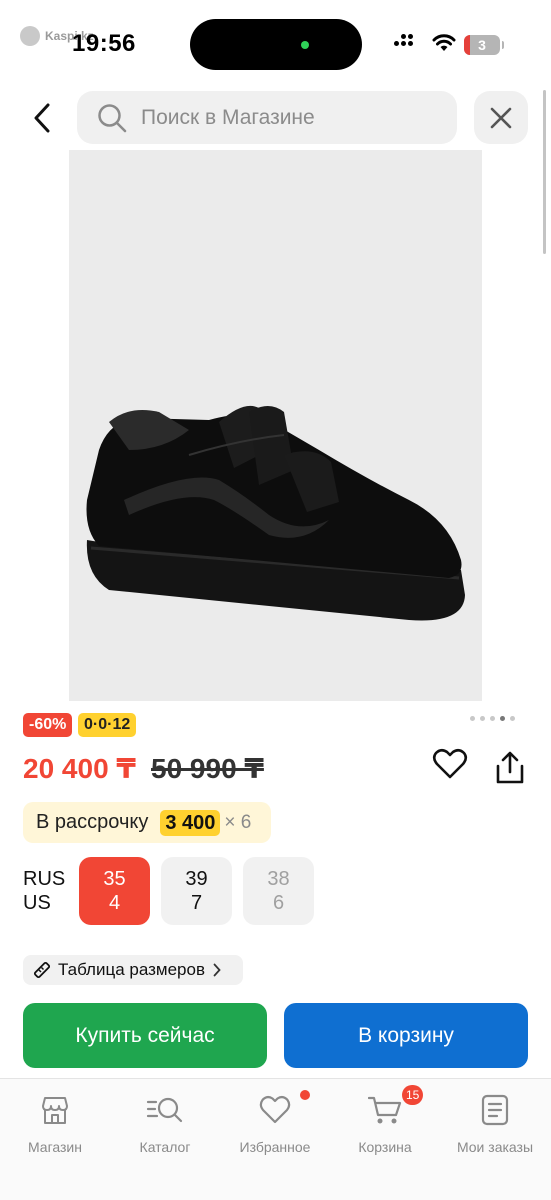 This screenshot has width=551, height=1200. I want to click on tab-cart: 15 Корзина, so click(385, 1120).